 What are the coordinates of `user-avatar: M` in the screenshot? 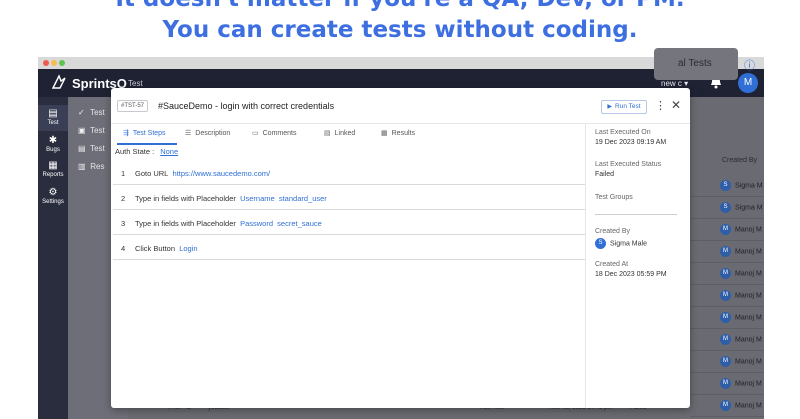 It's located at (748, 83).